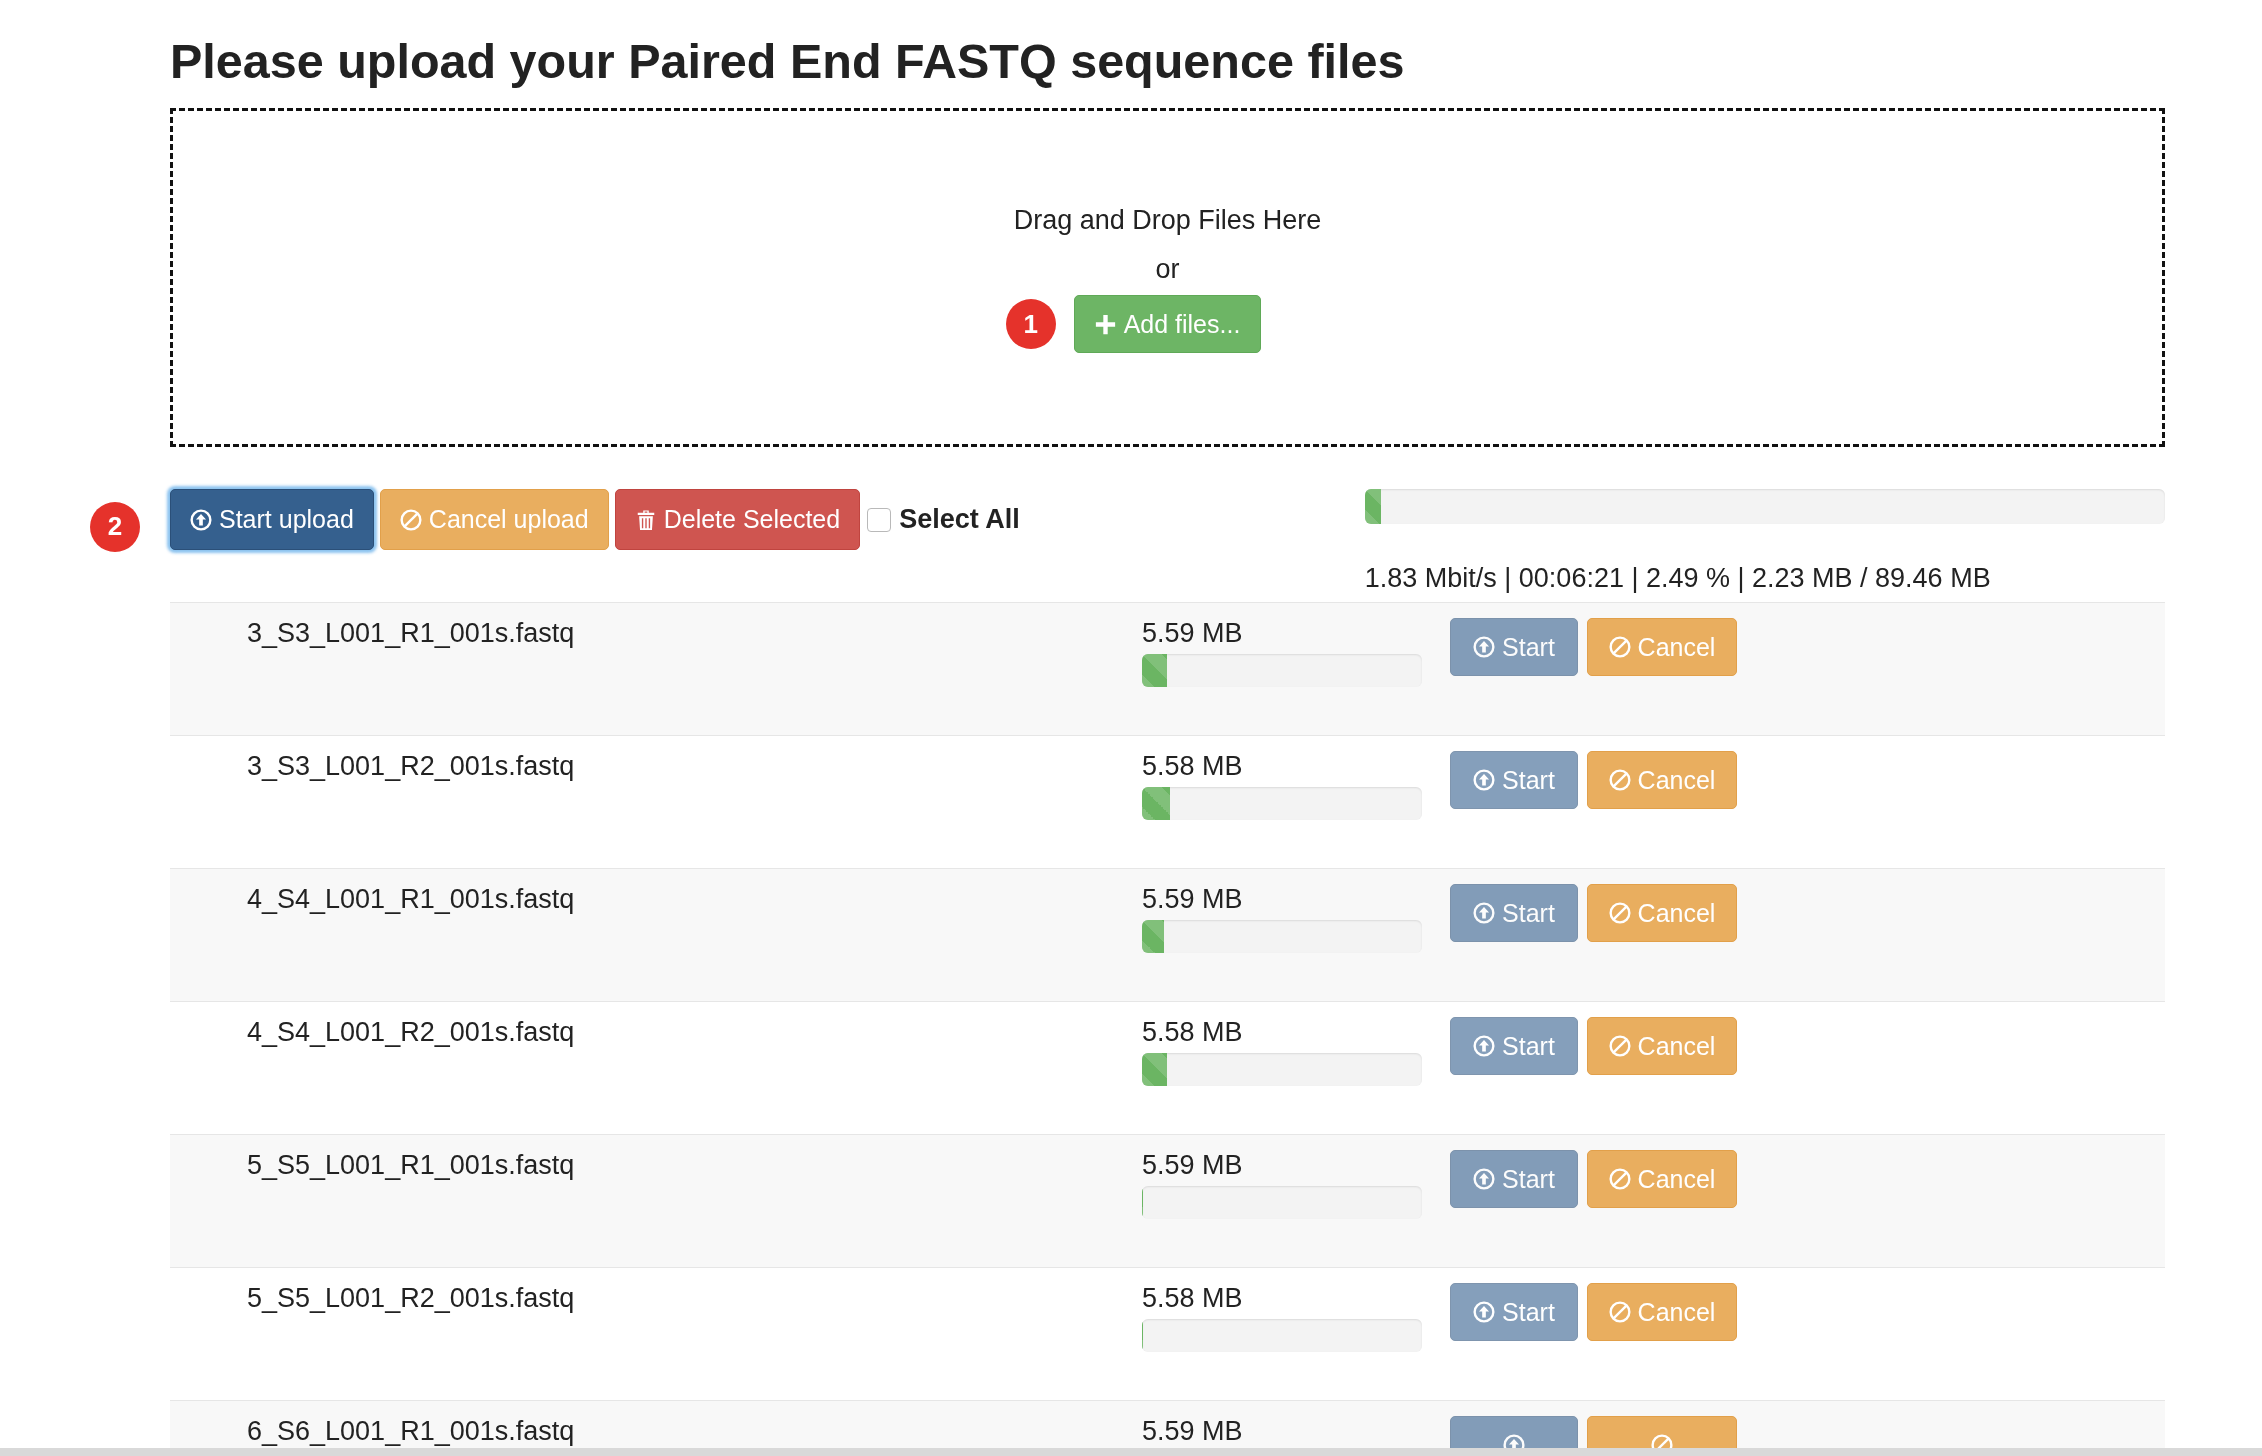  I want to click on page-title: Please upload your Paired End FASTQ sequence files, so click(788, 61).